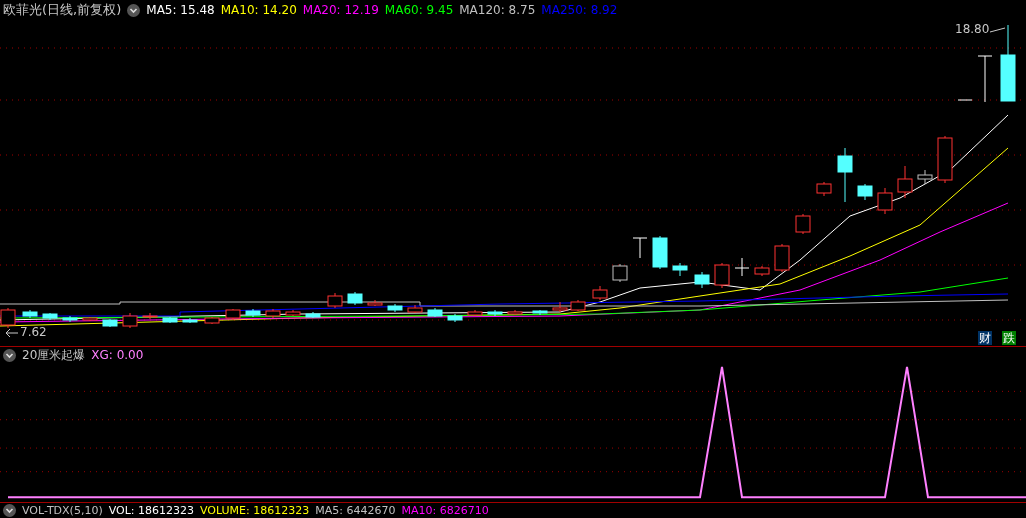 This screenshot has height=518, width=1026. I want to click on indicator-reading: XG: 0.00, so click(117, 355).